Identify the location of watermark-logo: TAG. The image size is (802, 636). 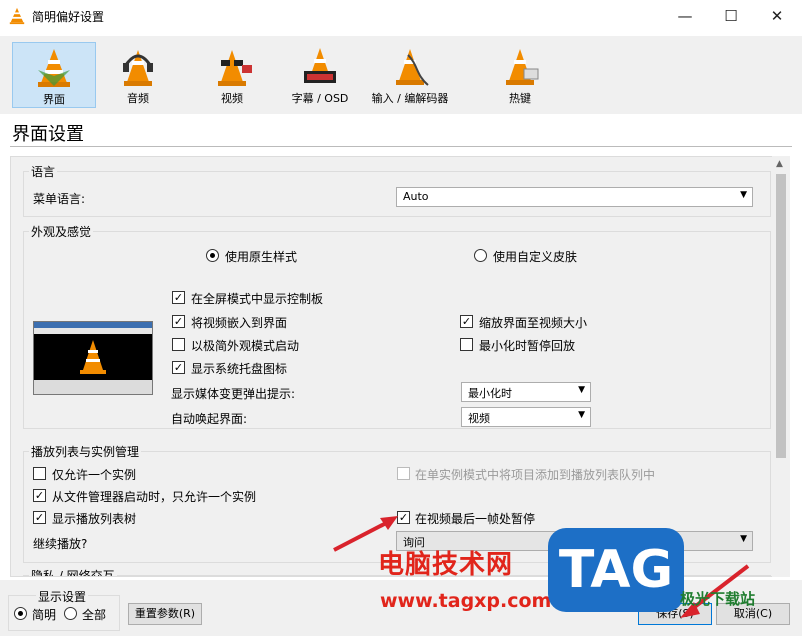
(616, 570).